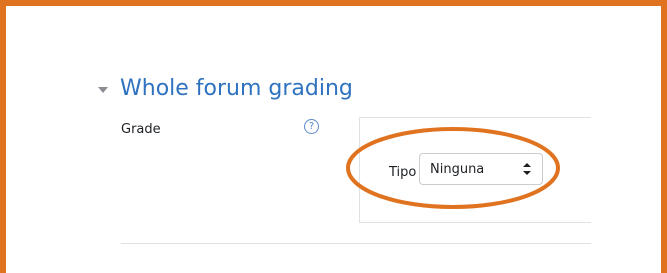  I want to click on chevron-down-icon, so click(103, 90).